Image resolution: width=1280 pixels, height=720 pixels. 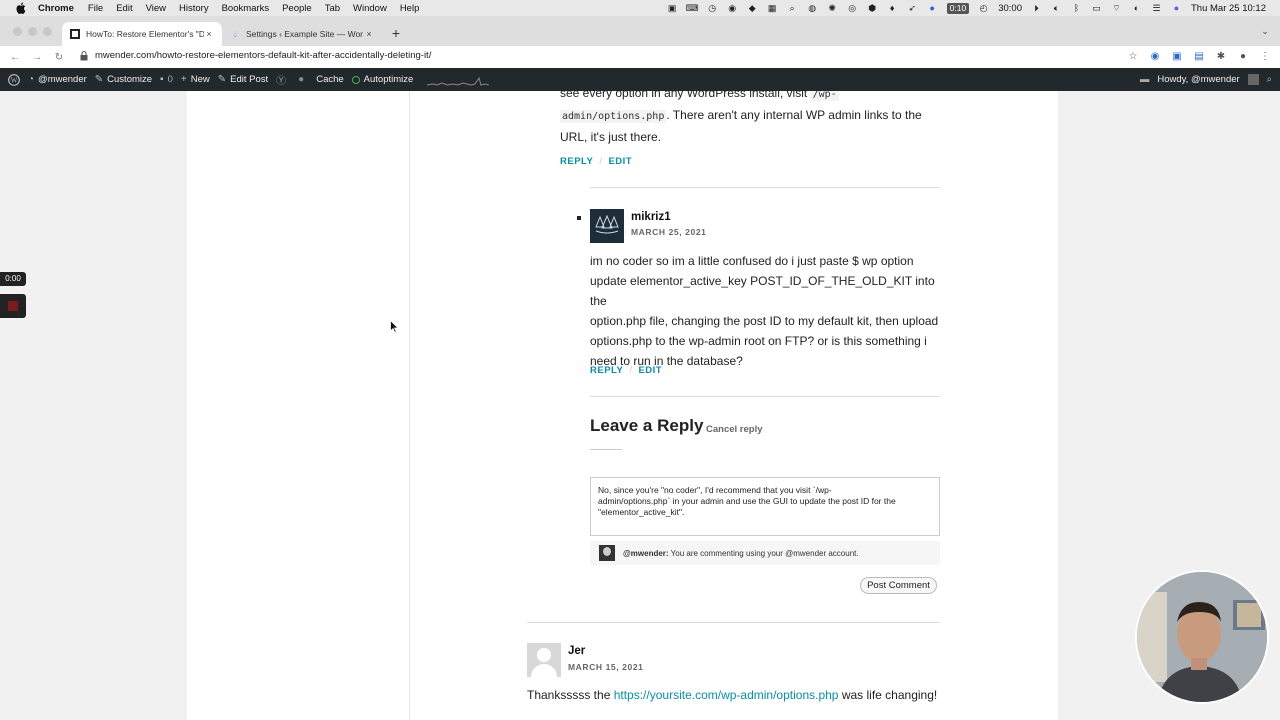 What do you see at coordinates (75, 34) in the screenshot?
I see `site-favicon-icon` at bounding box center [75, 34].